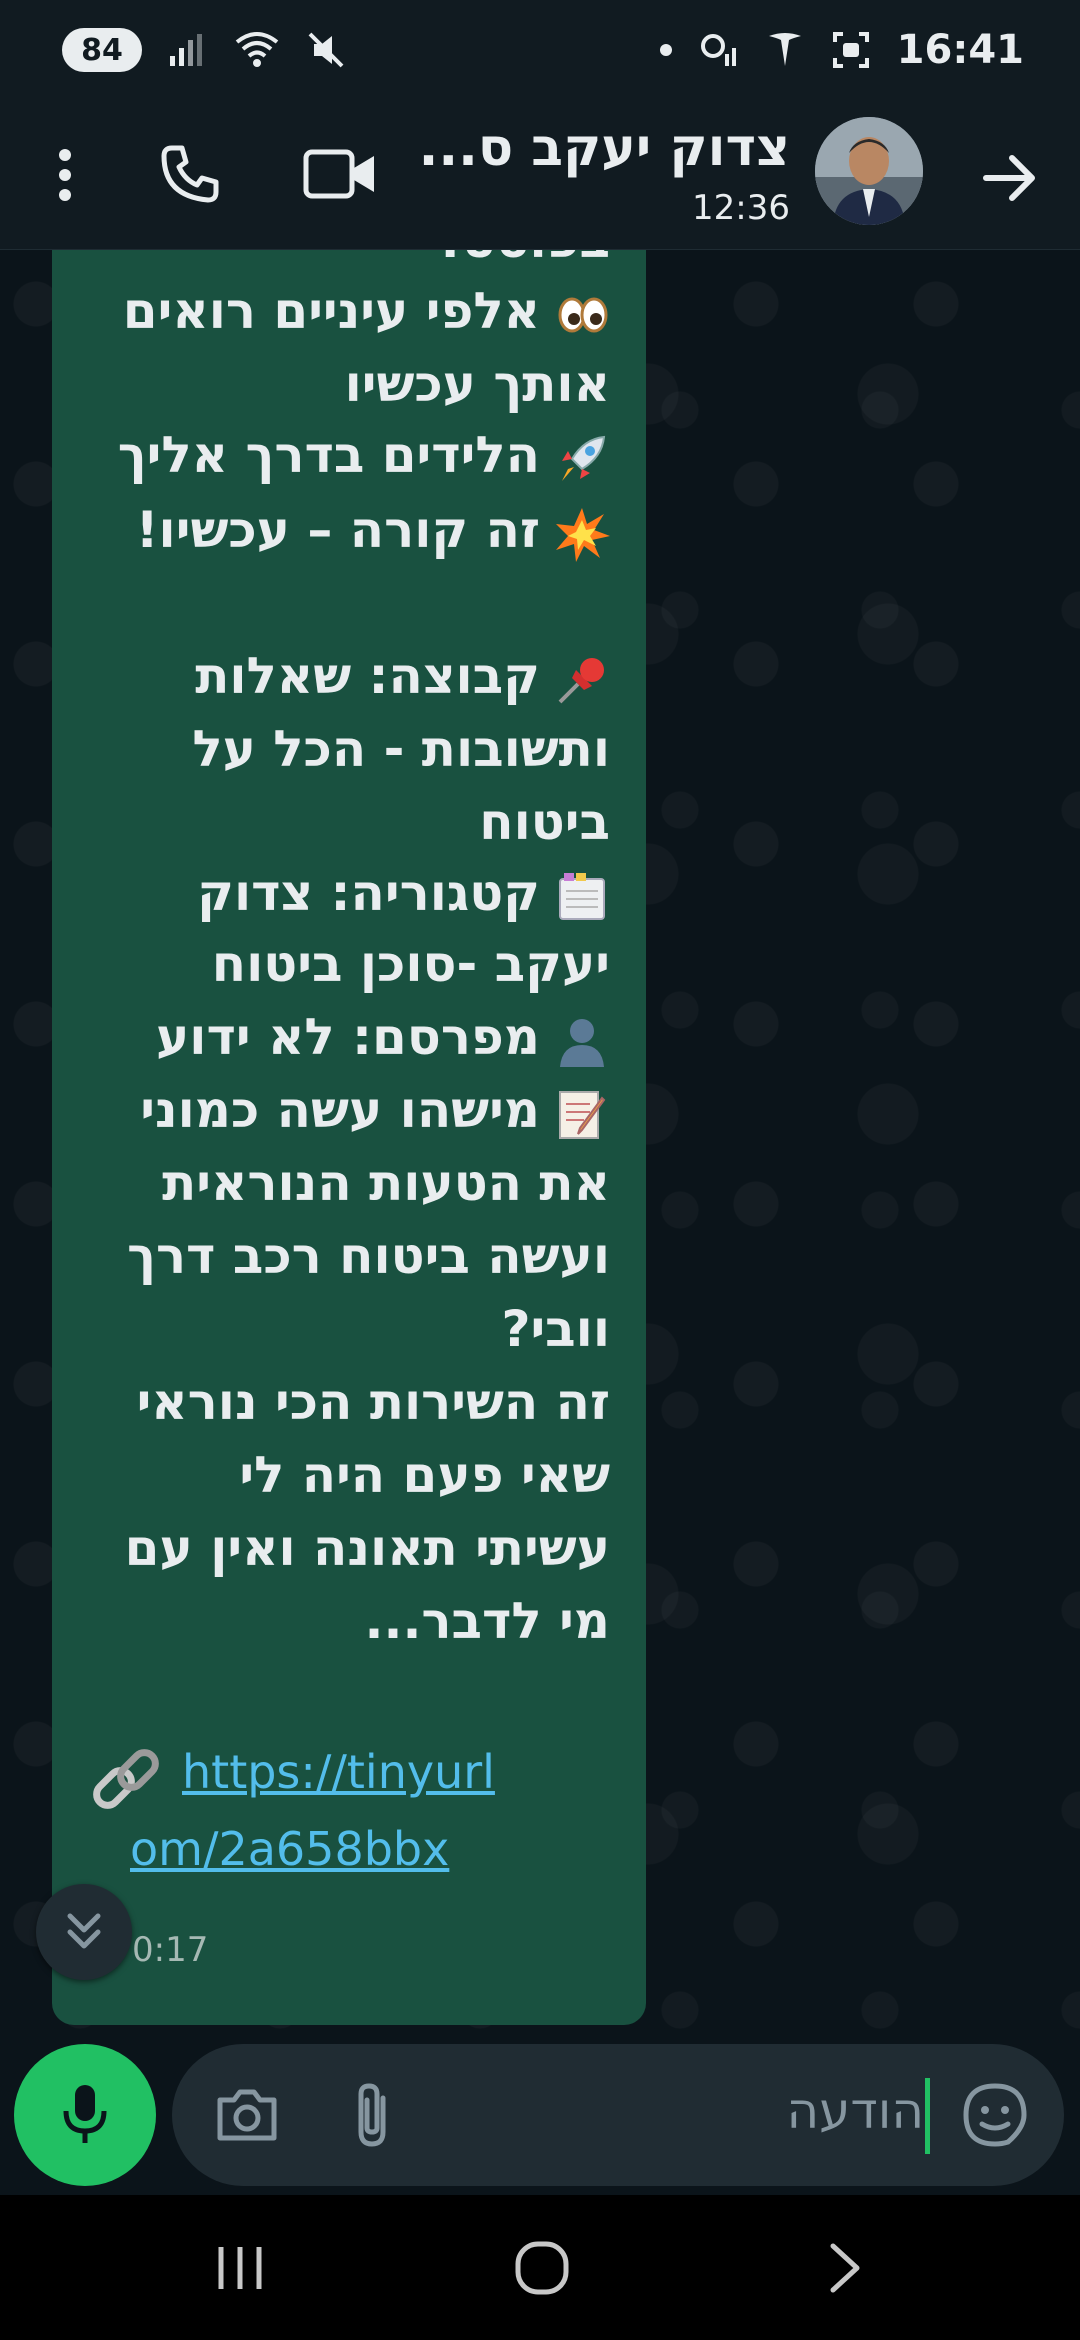 The image size is (1080, 2340). I want to click on message-line: זה השירות הכי נוראי, so click(373, 1402).